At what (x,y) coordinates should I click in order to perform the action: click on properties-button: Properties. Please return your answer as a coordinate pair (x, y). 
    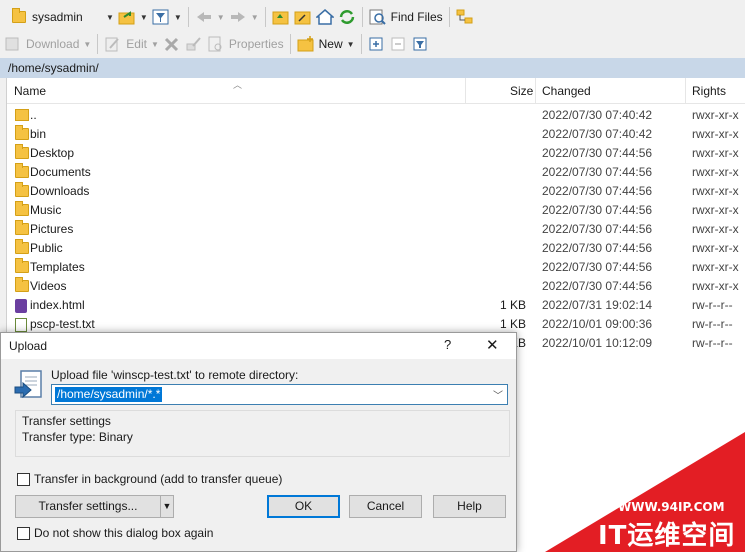
    Looking at the image, I should click on (245, 44).